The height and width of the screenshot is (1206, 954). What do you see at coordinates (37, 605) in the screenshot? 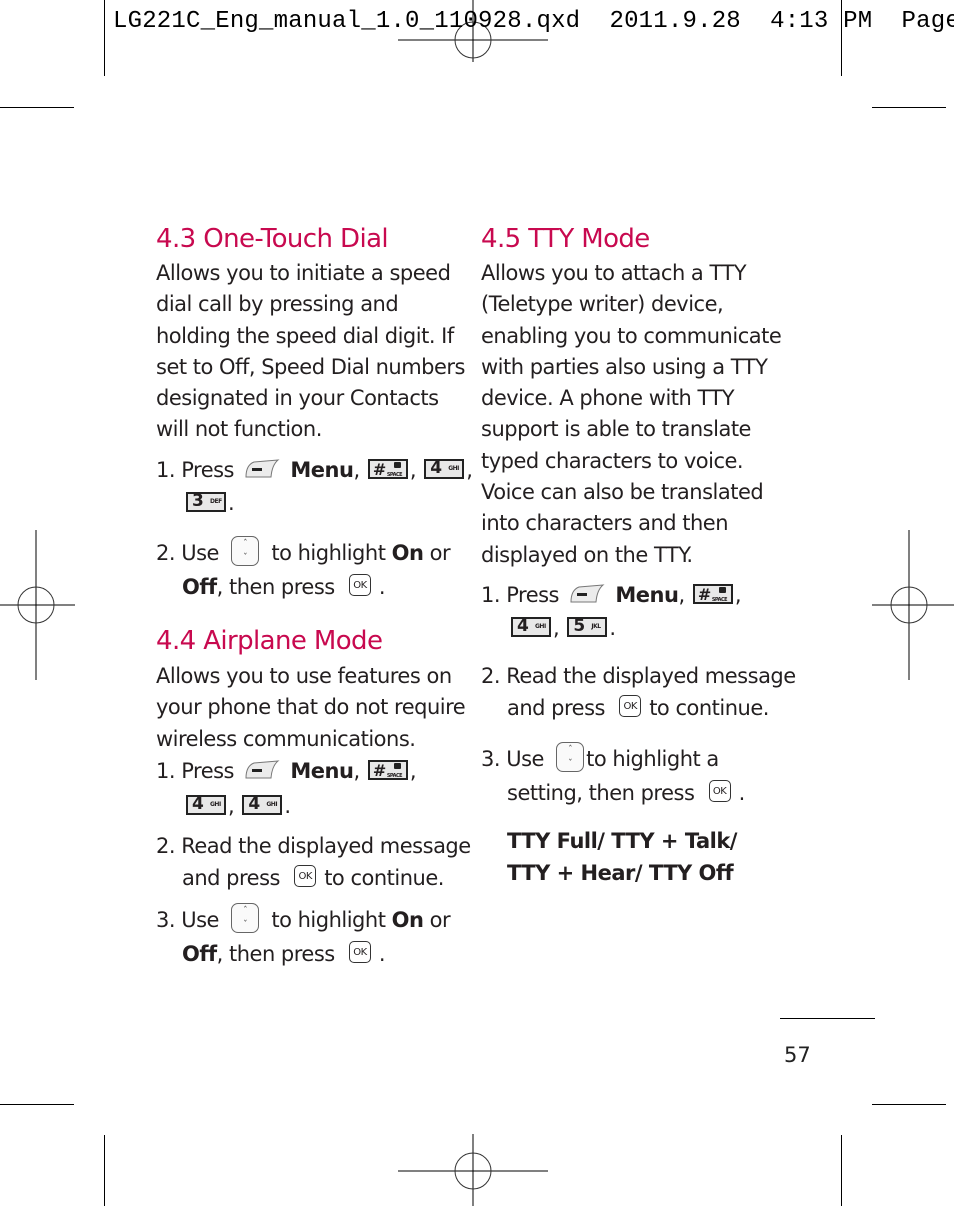
I see `registration-mark-left-icon` at bounding box center [37, 605].